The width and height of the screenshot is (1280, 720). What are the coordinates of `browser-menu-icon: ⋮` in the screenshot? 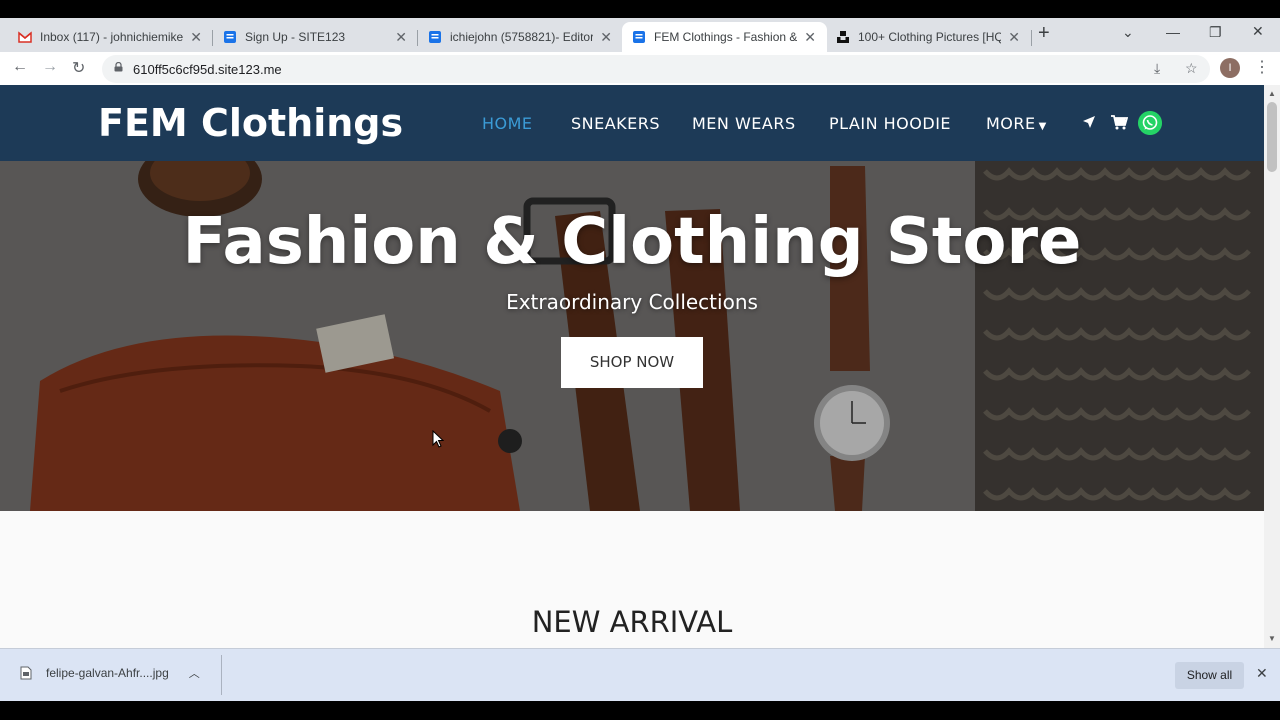 It's located at (1262, 67).